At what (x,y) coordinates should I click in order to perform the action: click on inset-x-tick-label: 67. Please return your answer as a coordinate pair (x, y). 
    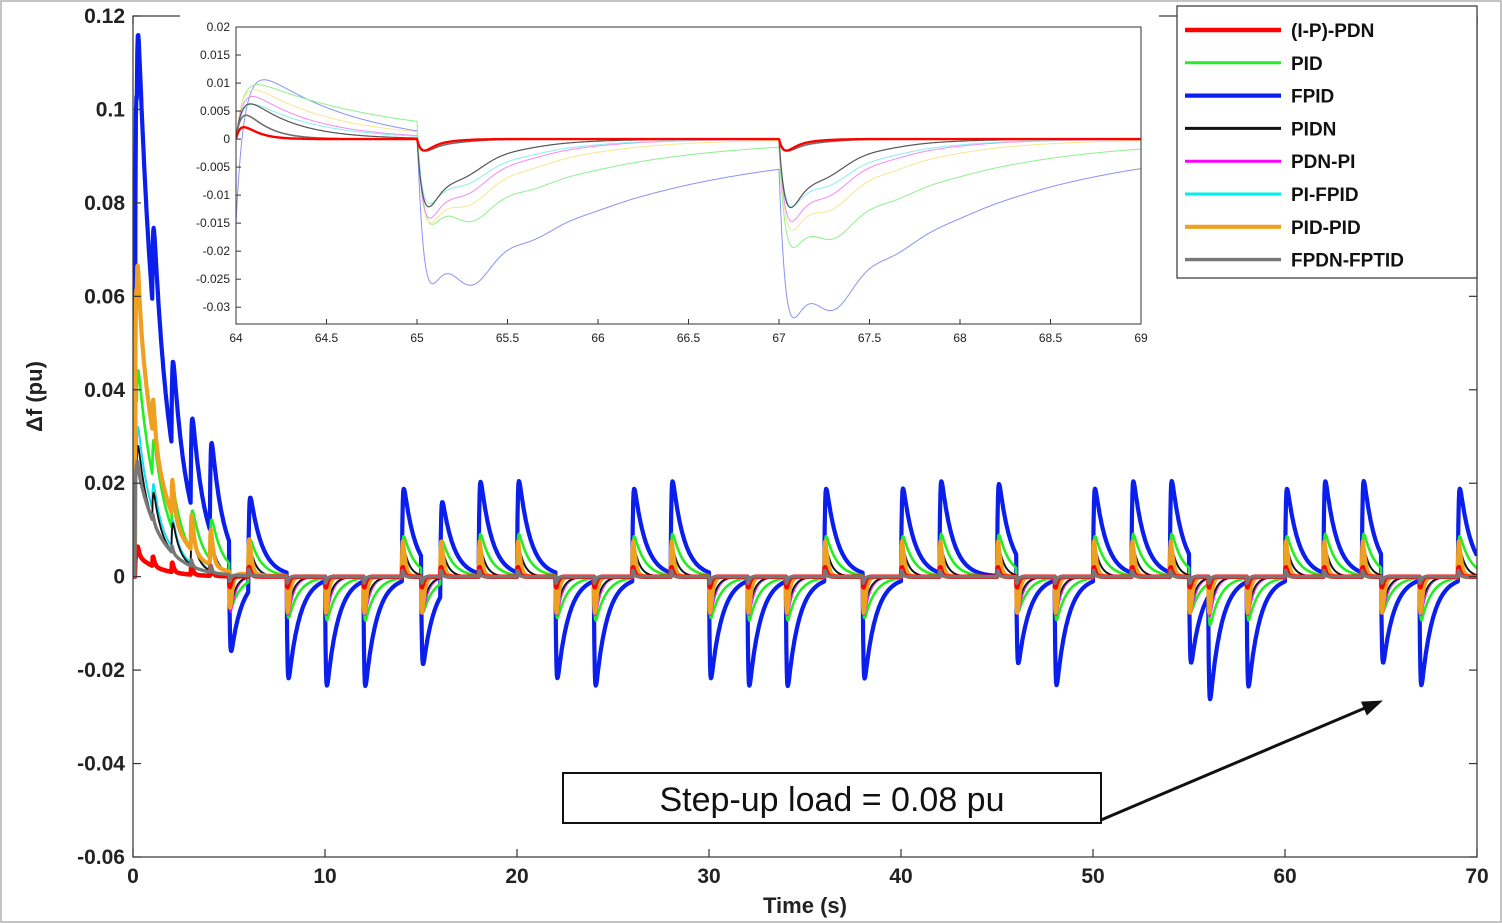
    Looking at the image, I should click on (779, 338).